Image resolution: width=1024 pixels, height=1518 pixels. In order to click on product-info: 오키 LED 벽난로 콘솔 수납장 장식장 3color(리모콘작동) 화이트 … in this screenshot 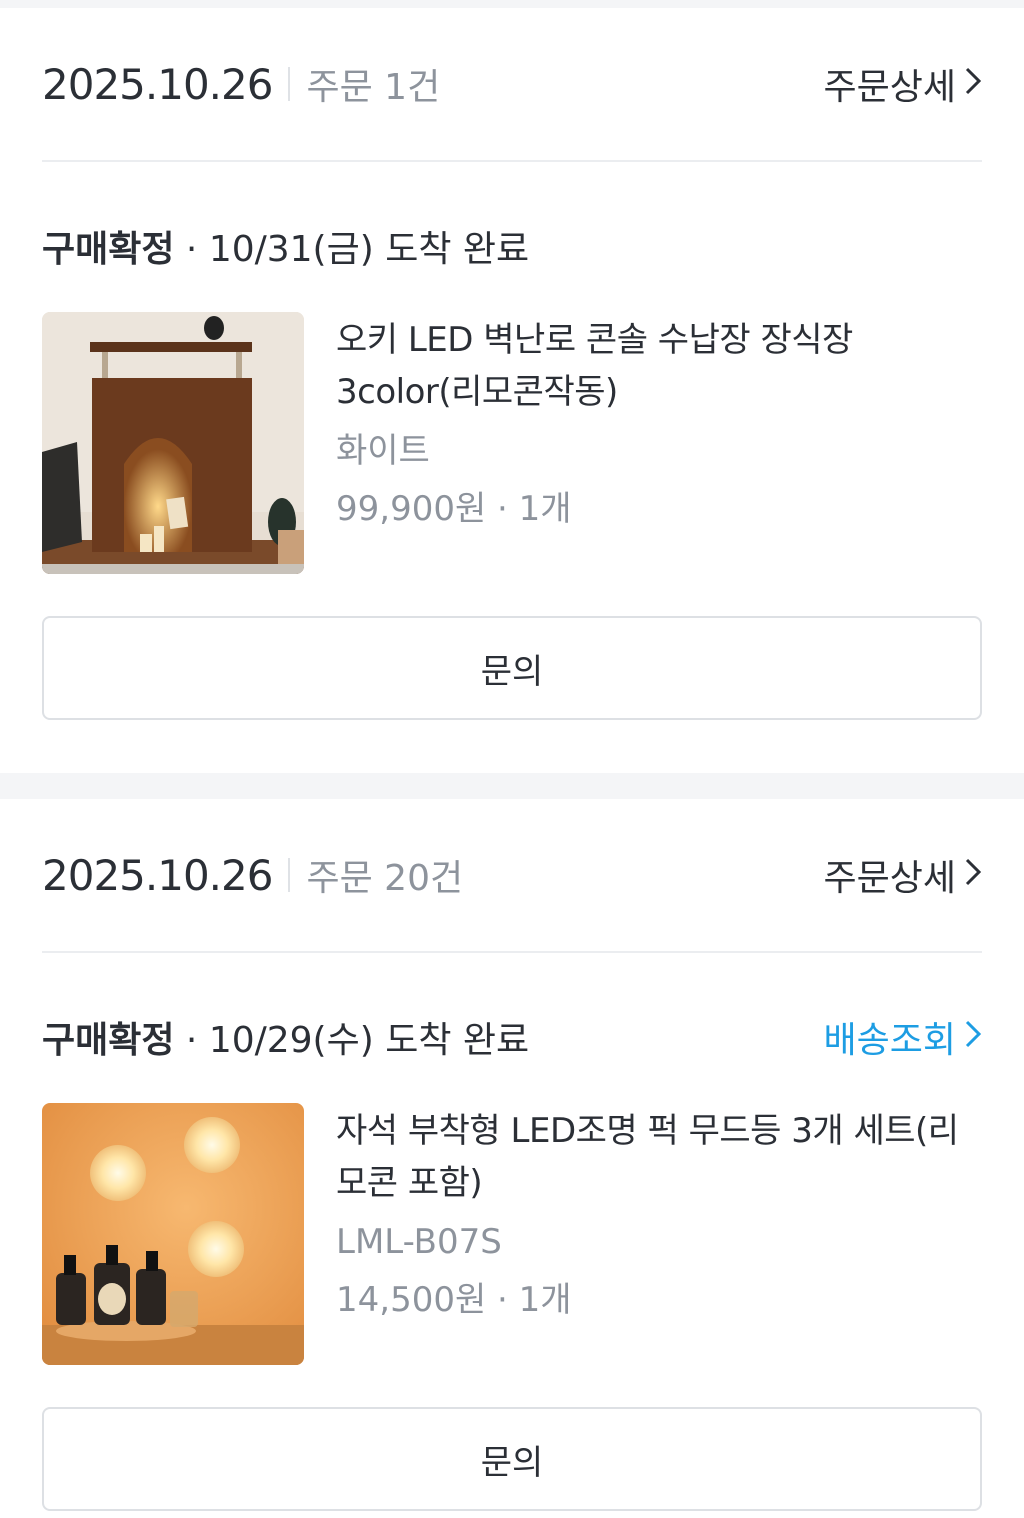, I will do `click(661, 443)`.